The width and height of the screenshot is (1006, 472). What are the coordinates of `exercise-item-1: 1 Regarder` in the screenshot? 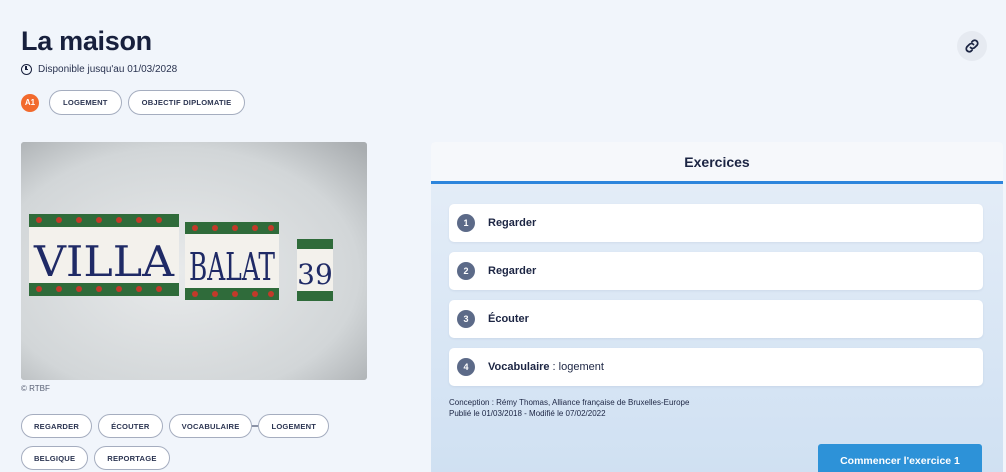 It's located at (716, 223).